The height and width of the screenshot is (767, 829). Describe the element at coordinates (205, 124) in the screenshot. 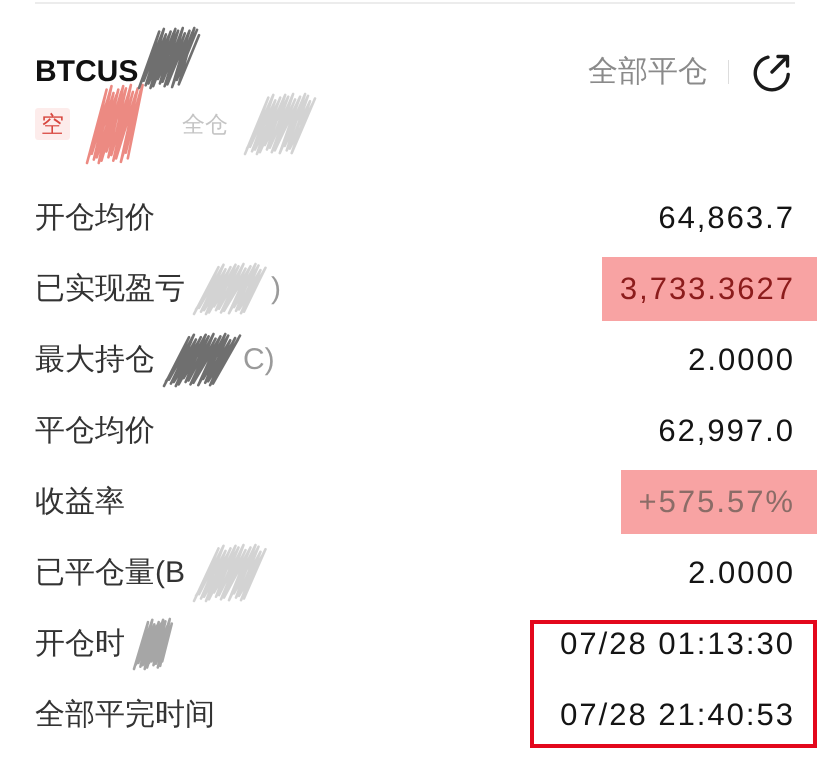

I see `margin-mode-label: 全仓` at that location.